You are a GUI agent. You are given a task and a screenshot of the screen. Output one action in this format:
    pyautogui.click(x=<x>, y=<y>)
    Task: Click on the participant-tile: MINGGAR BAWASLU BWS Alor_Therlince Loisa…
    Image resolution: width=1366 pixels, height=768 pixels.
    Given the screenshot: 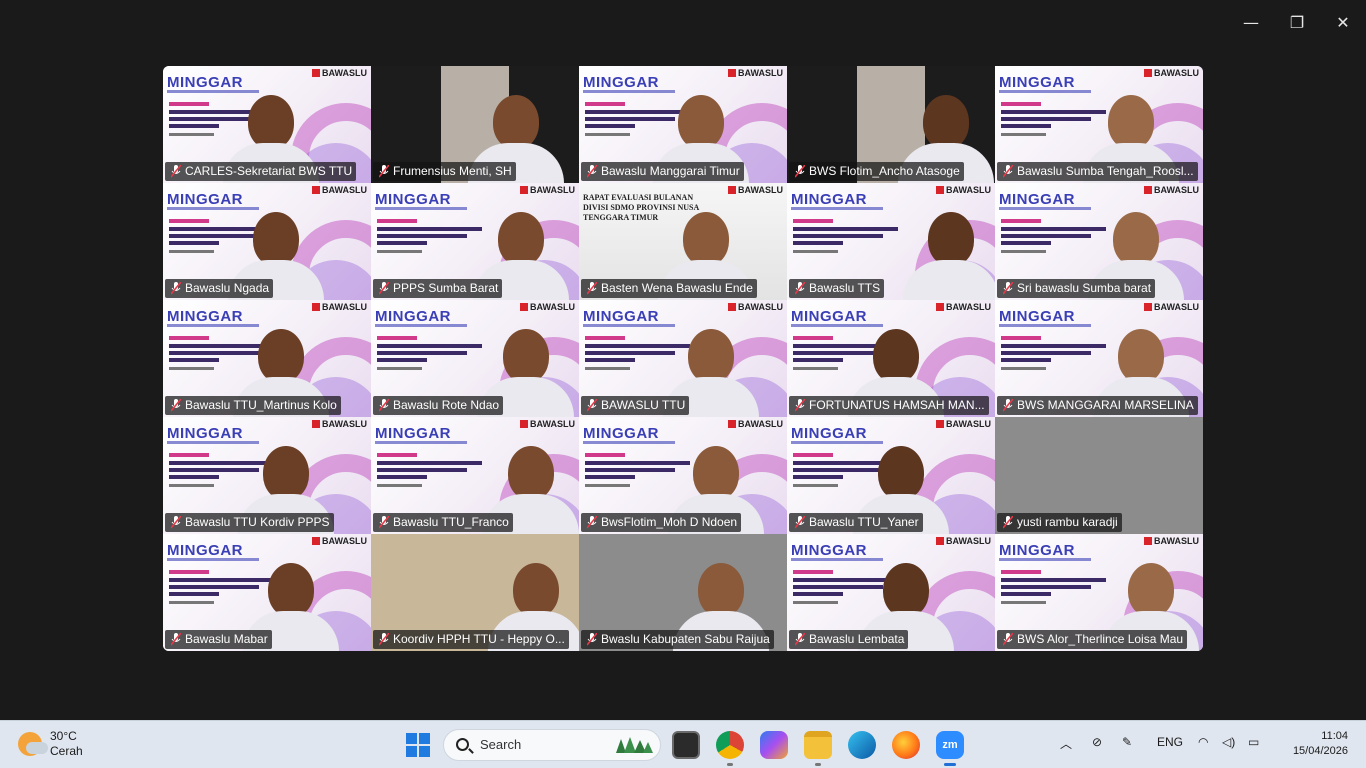 What is the action you would take?
    pyautogui.click(x=1099, y=592)
    